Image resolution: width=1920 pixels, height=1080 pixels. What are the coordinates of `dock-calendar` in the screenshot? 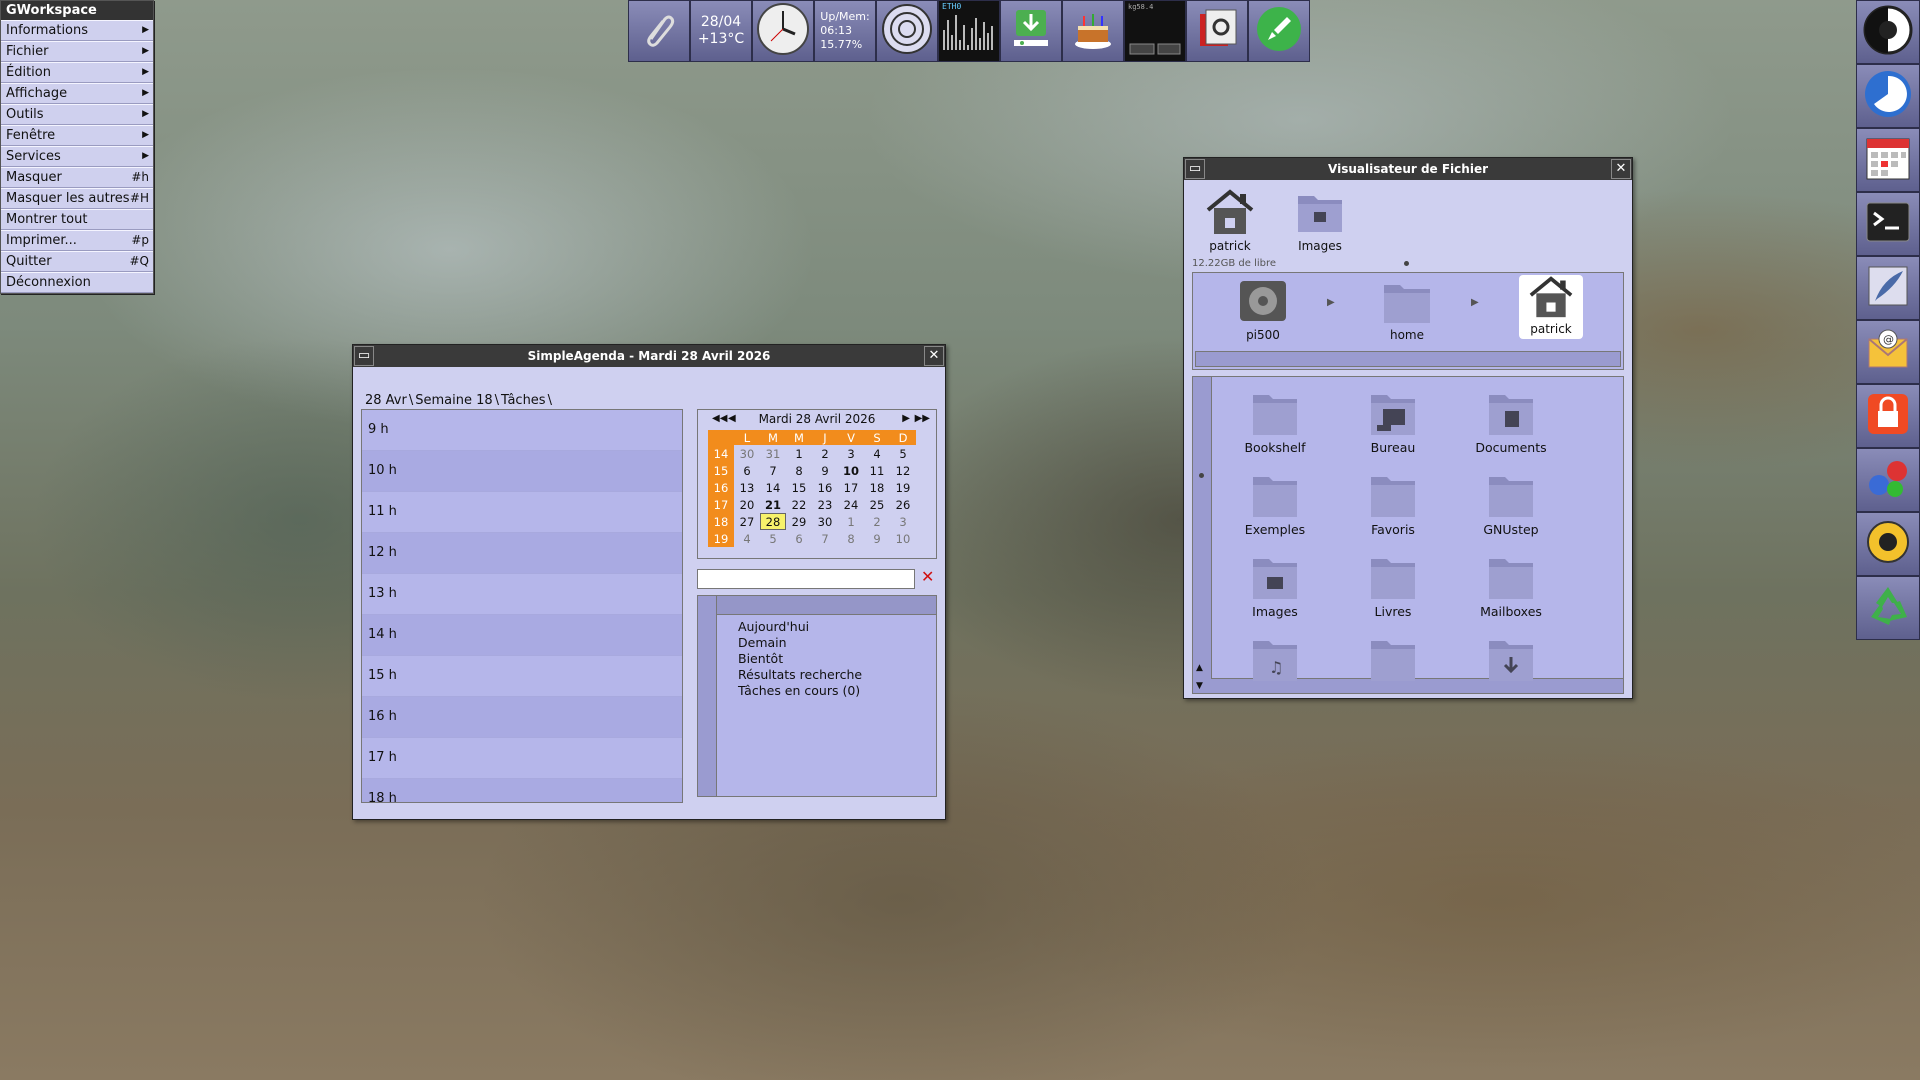 It's located at (1888, 160).